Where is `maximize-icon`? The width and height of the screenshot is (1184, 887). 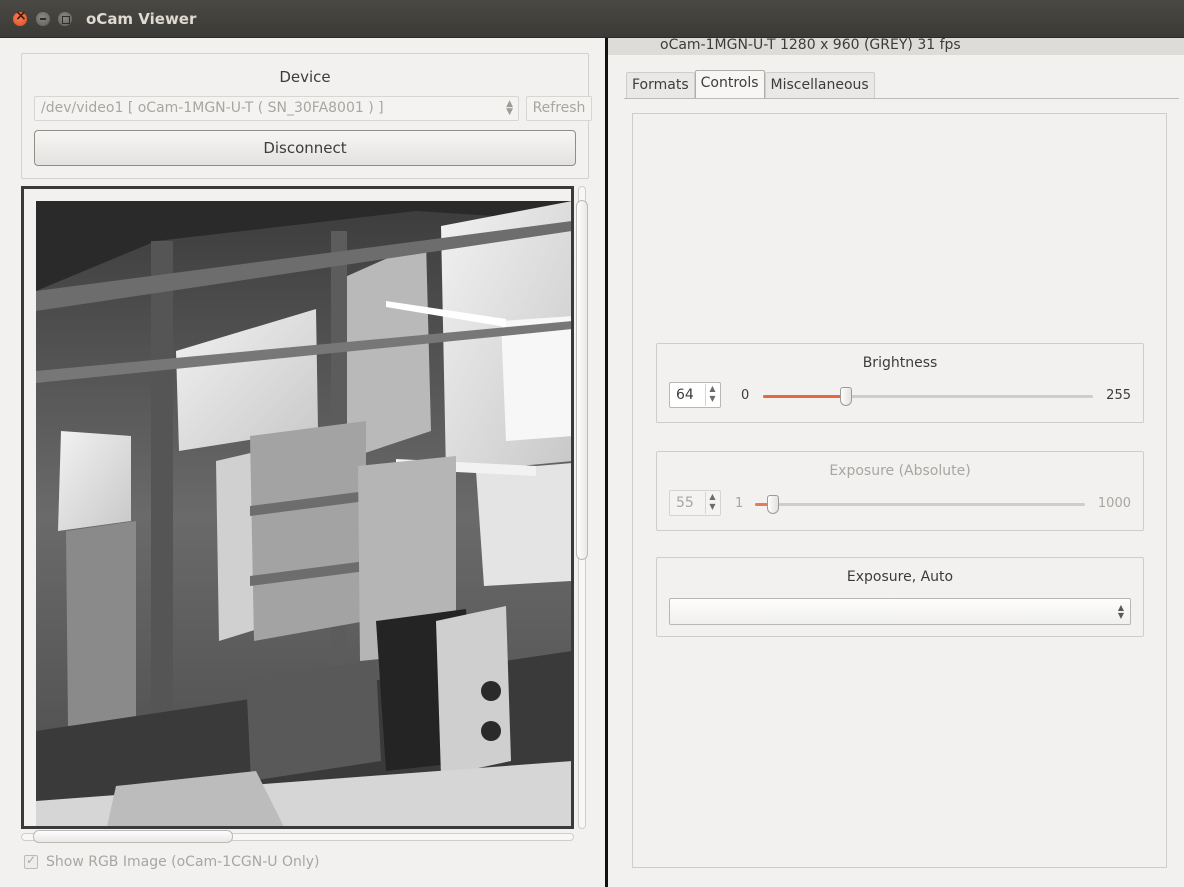
maximize-icon is located at coordinates (65, 19).